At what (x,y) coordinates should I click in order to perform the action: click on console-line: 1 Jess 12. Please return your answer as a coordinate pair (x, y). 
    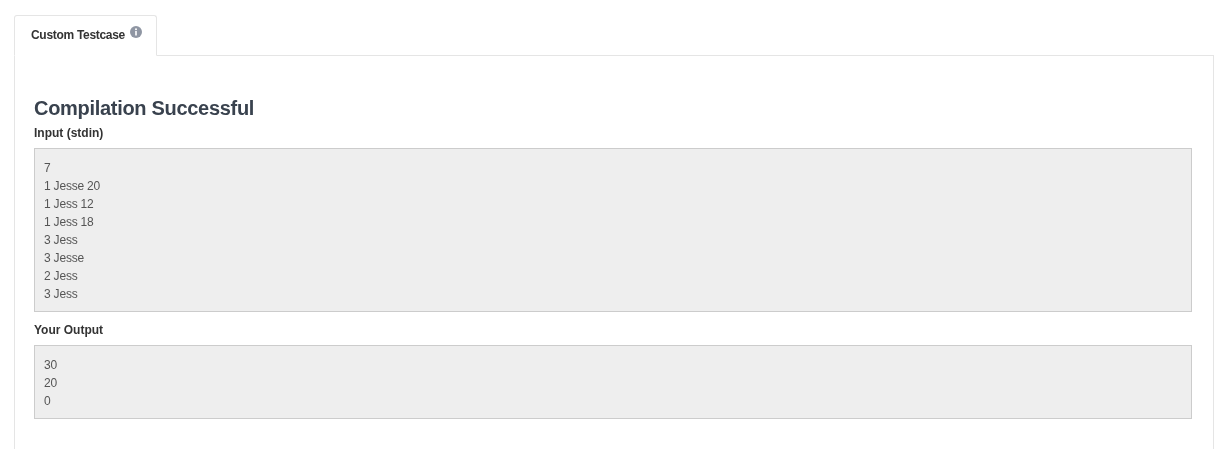
    Looking at the image, I should click on (69, 204).